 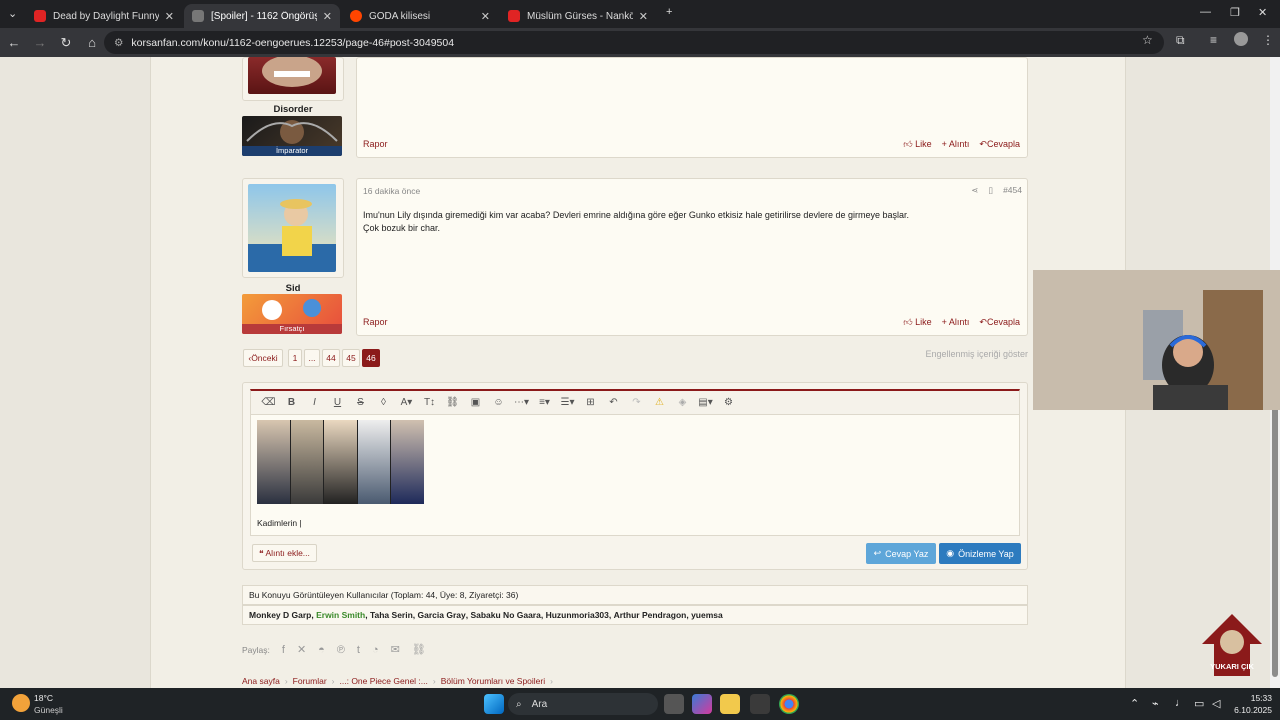 What do you see at coordinates (452, 402) in the screenshot?
I see `link-icon: ⛓` at bounding box center [452, 402].